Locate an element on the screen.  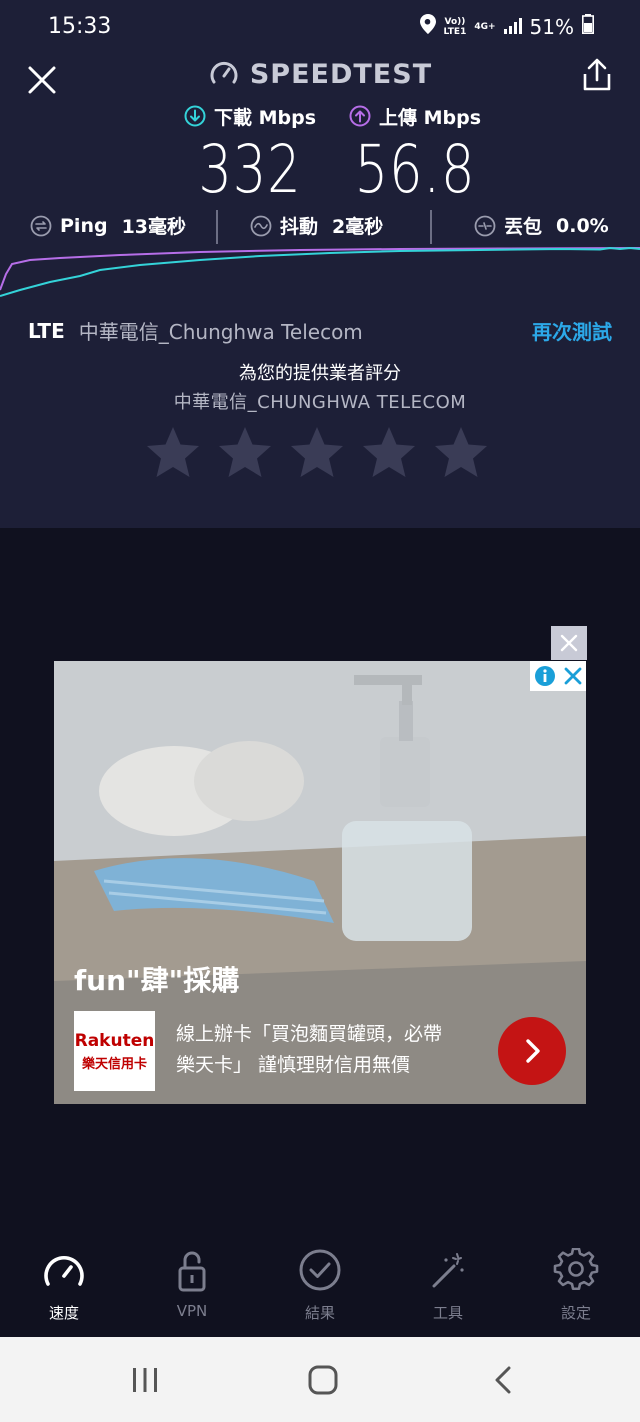
carrier-name: 中華電信_Chunghwa Telecom is located at coordinates (220, 332).